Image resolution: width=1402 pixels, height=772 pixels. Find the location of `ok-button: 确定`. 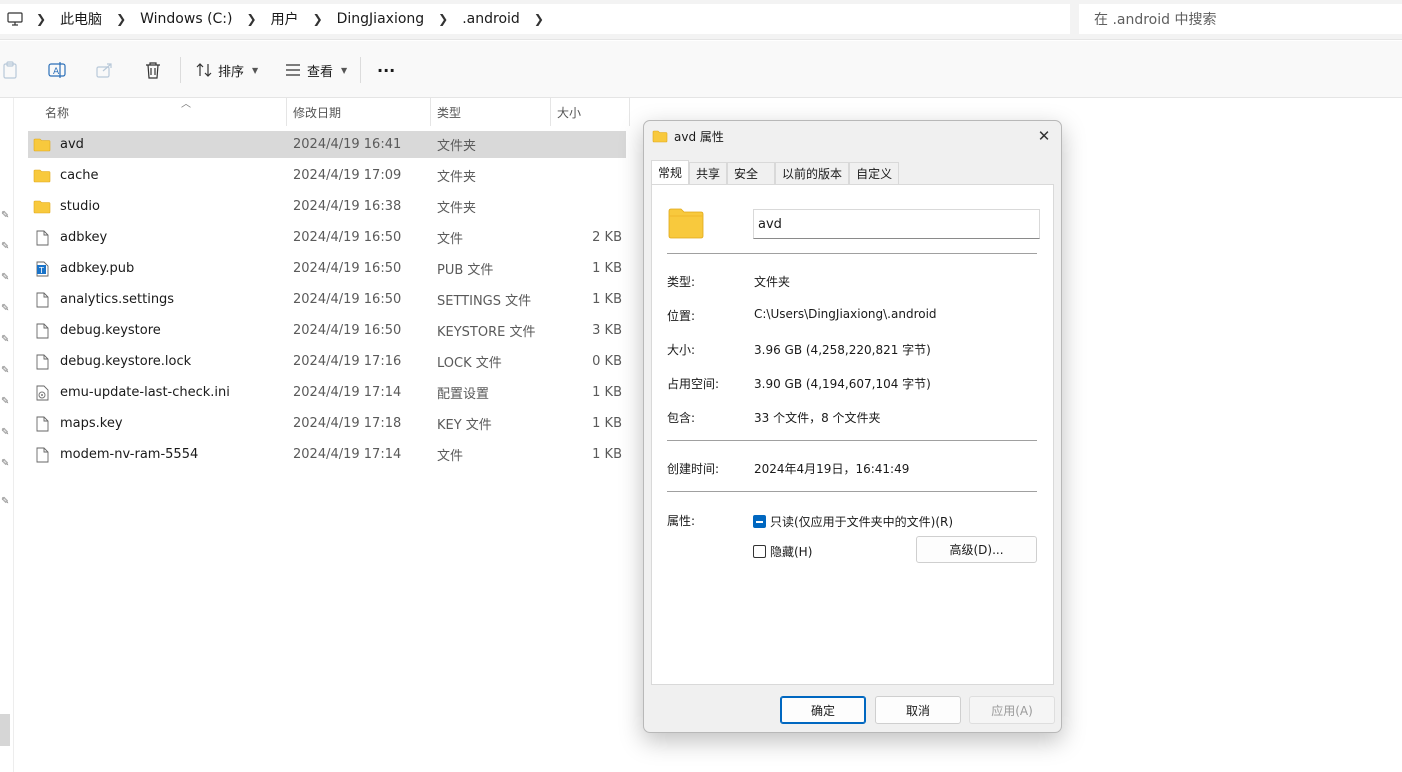

ok-button: 确定 is located at coordinates (823, 710).